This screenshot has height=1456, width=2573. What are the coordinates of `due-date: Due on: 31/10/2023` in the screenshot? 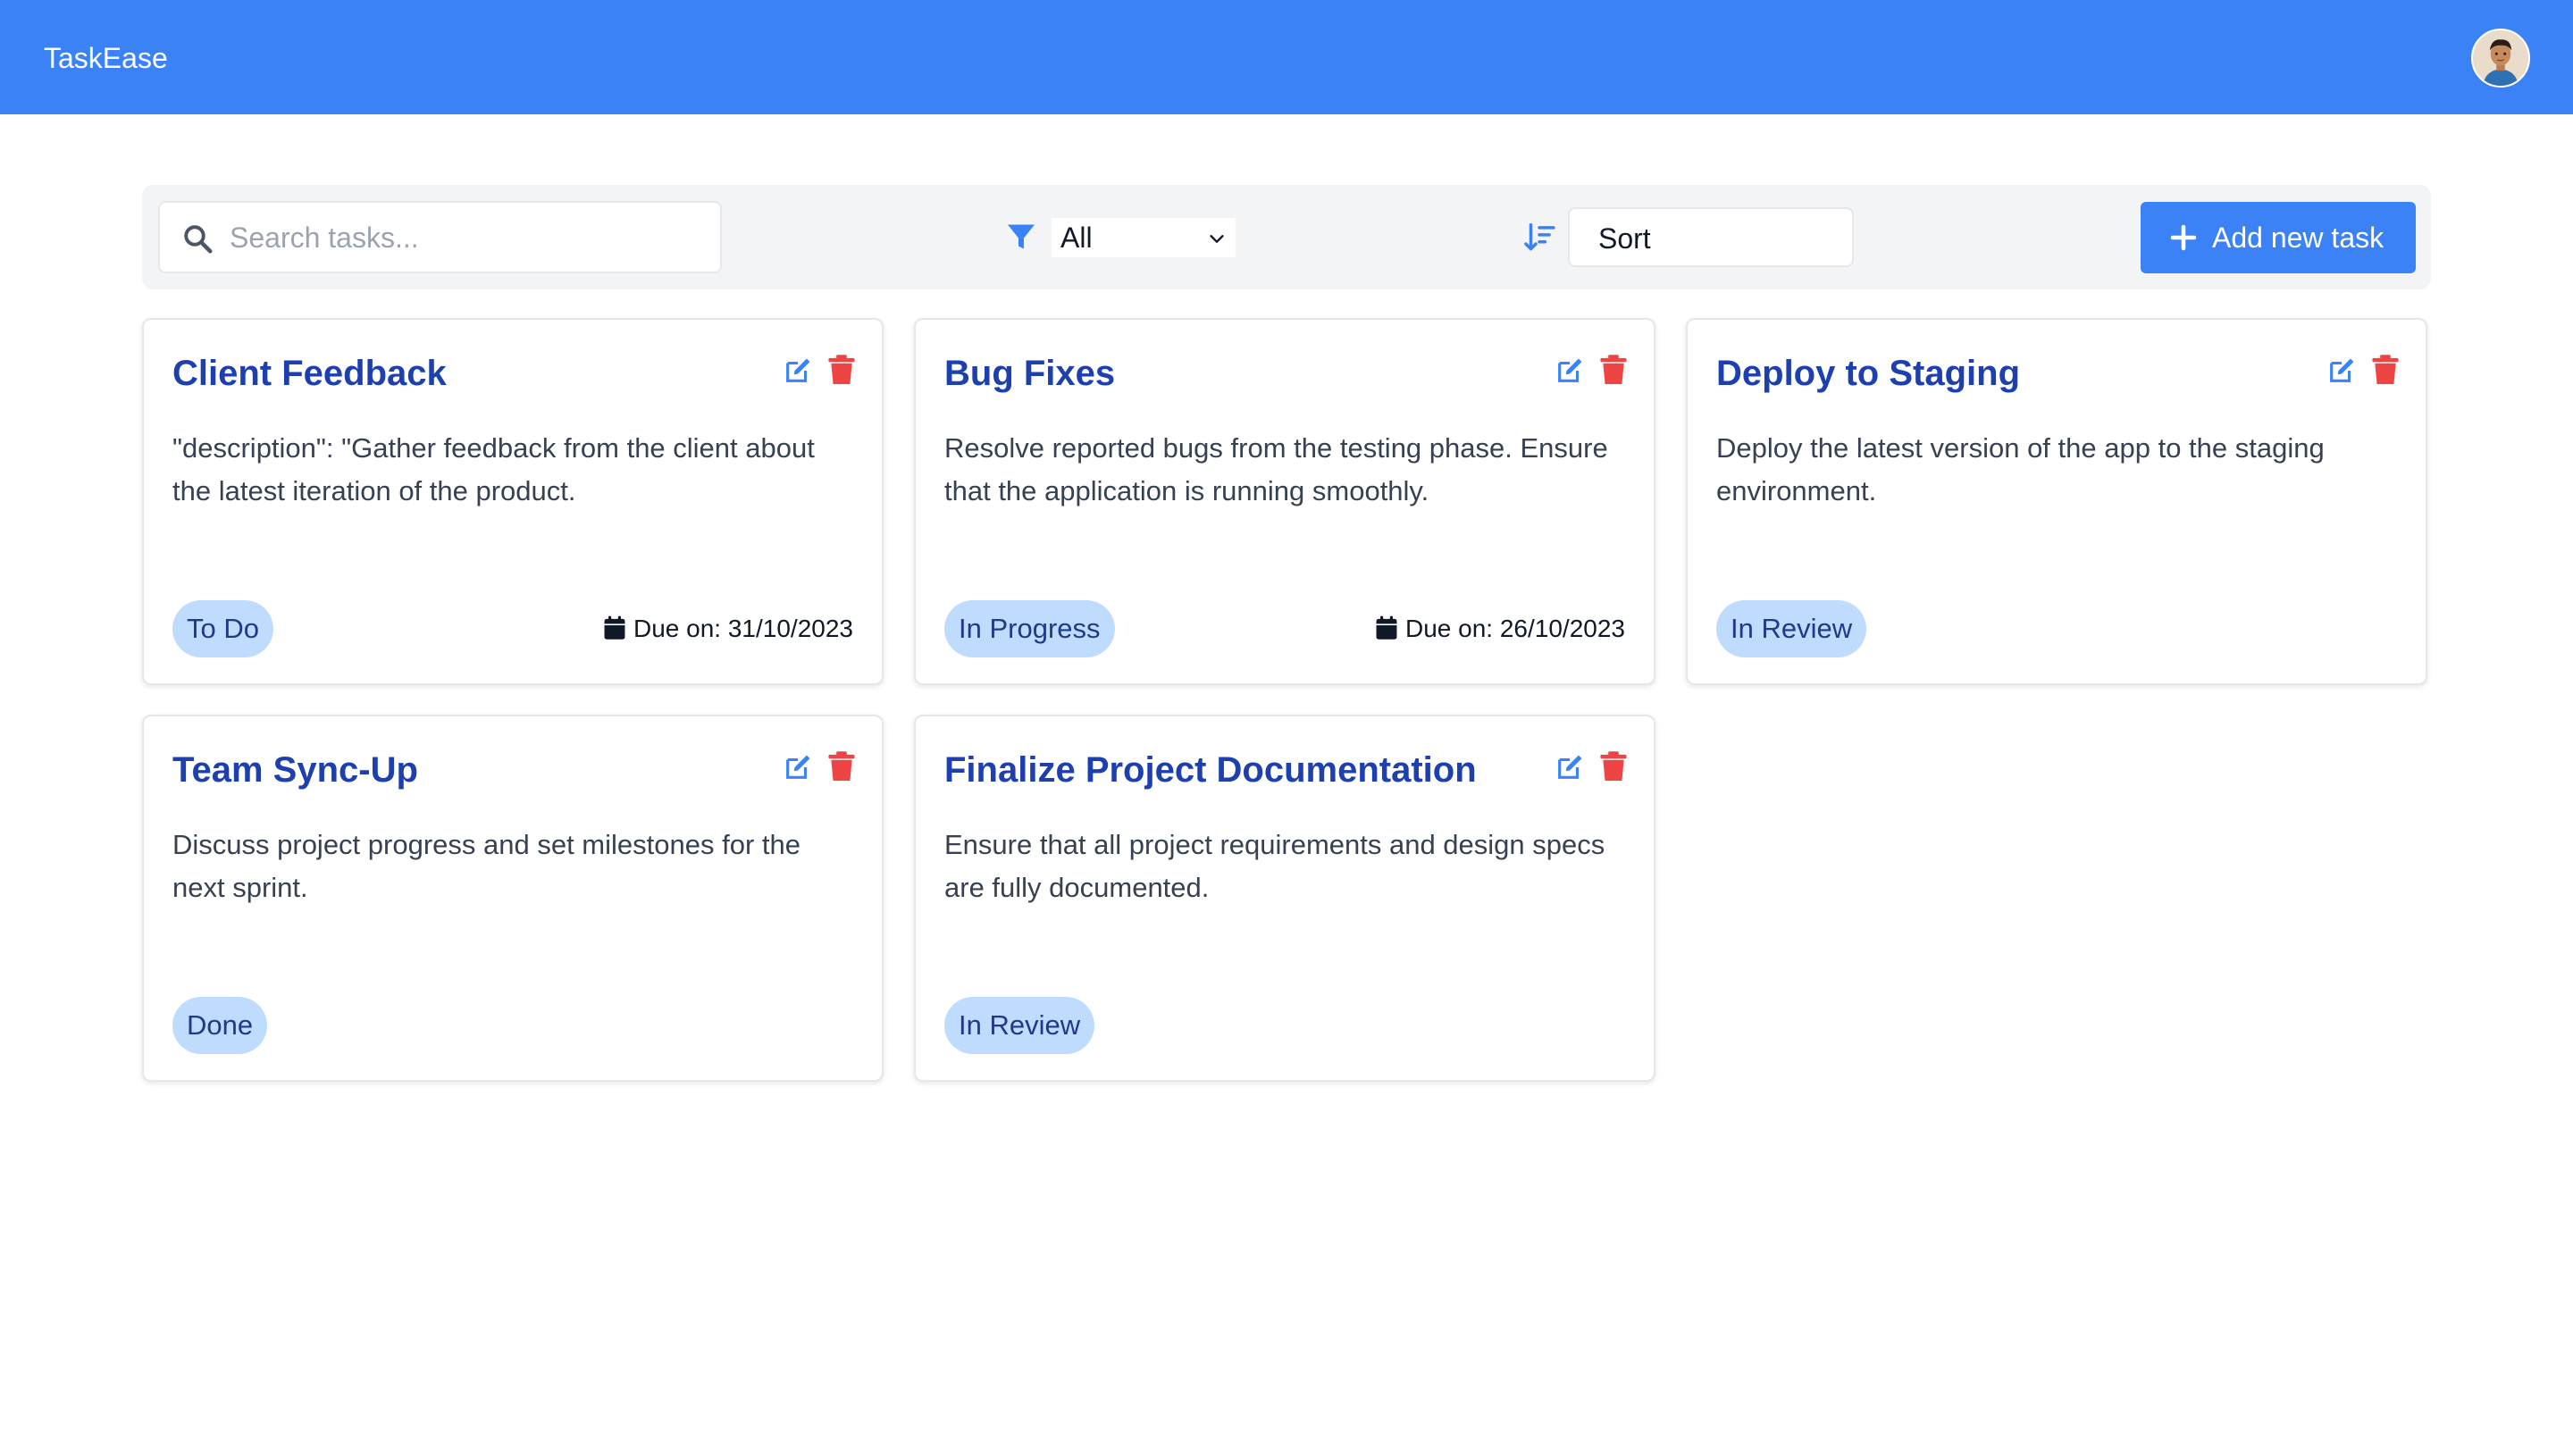 It's located at (728, 629).